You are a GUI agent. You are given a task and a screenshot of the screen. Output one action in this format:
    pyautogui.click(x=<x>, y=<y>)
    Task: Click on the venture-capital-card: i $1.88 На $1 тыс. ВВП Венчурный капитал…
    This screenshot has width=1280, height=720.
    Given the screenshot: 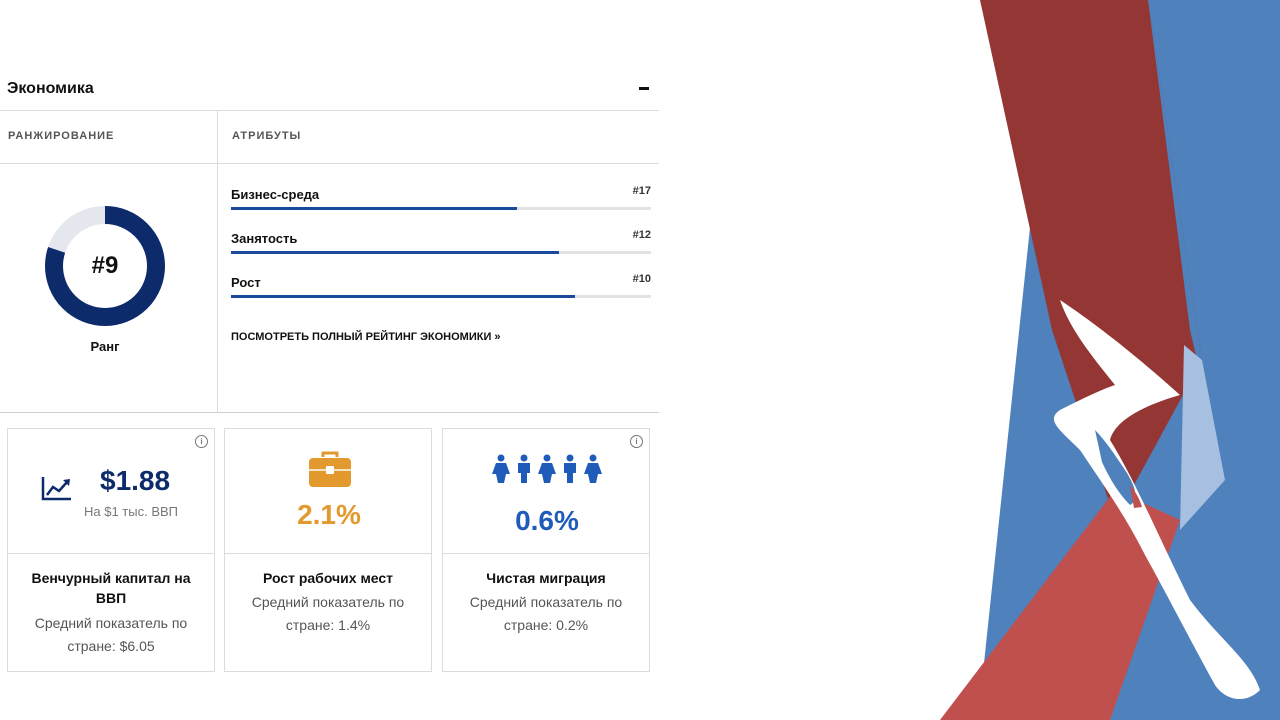 What is the action you would take?
    pyautogui.click(x=111, y=550)
    